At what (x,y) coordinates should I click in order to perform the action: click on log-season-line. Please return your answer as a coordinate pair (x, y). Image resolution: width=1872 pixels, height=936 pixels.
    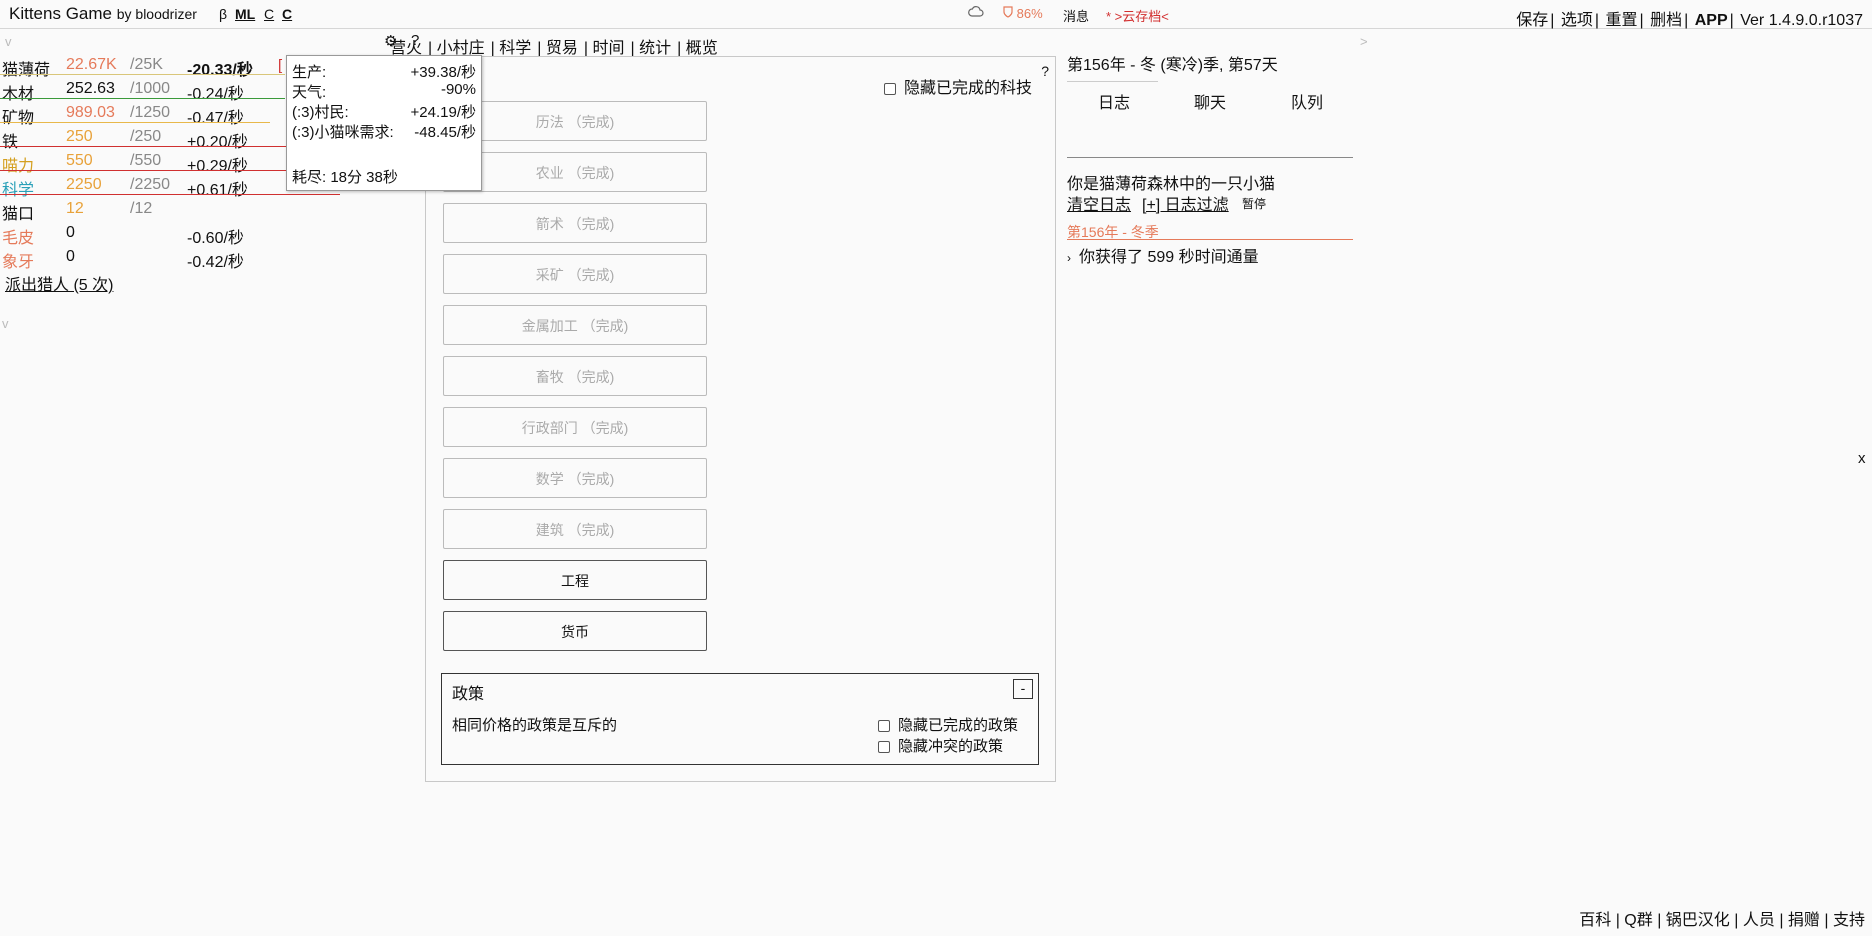
    Looking at the image, I should click on (1210, 239).